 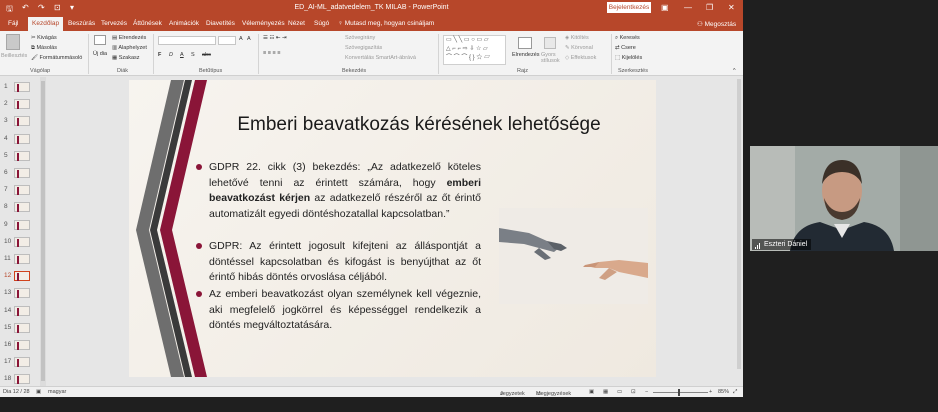 What do you see at coordinates (550, 43) in the screenshot?
I see `quick-styles-icon` at bounding box center [550, 43].